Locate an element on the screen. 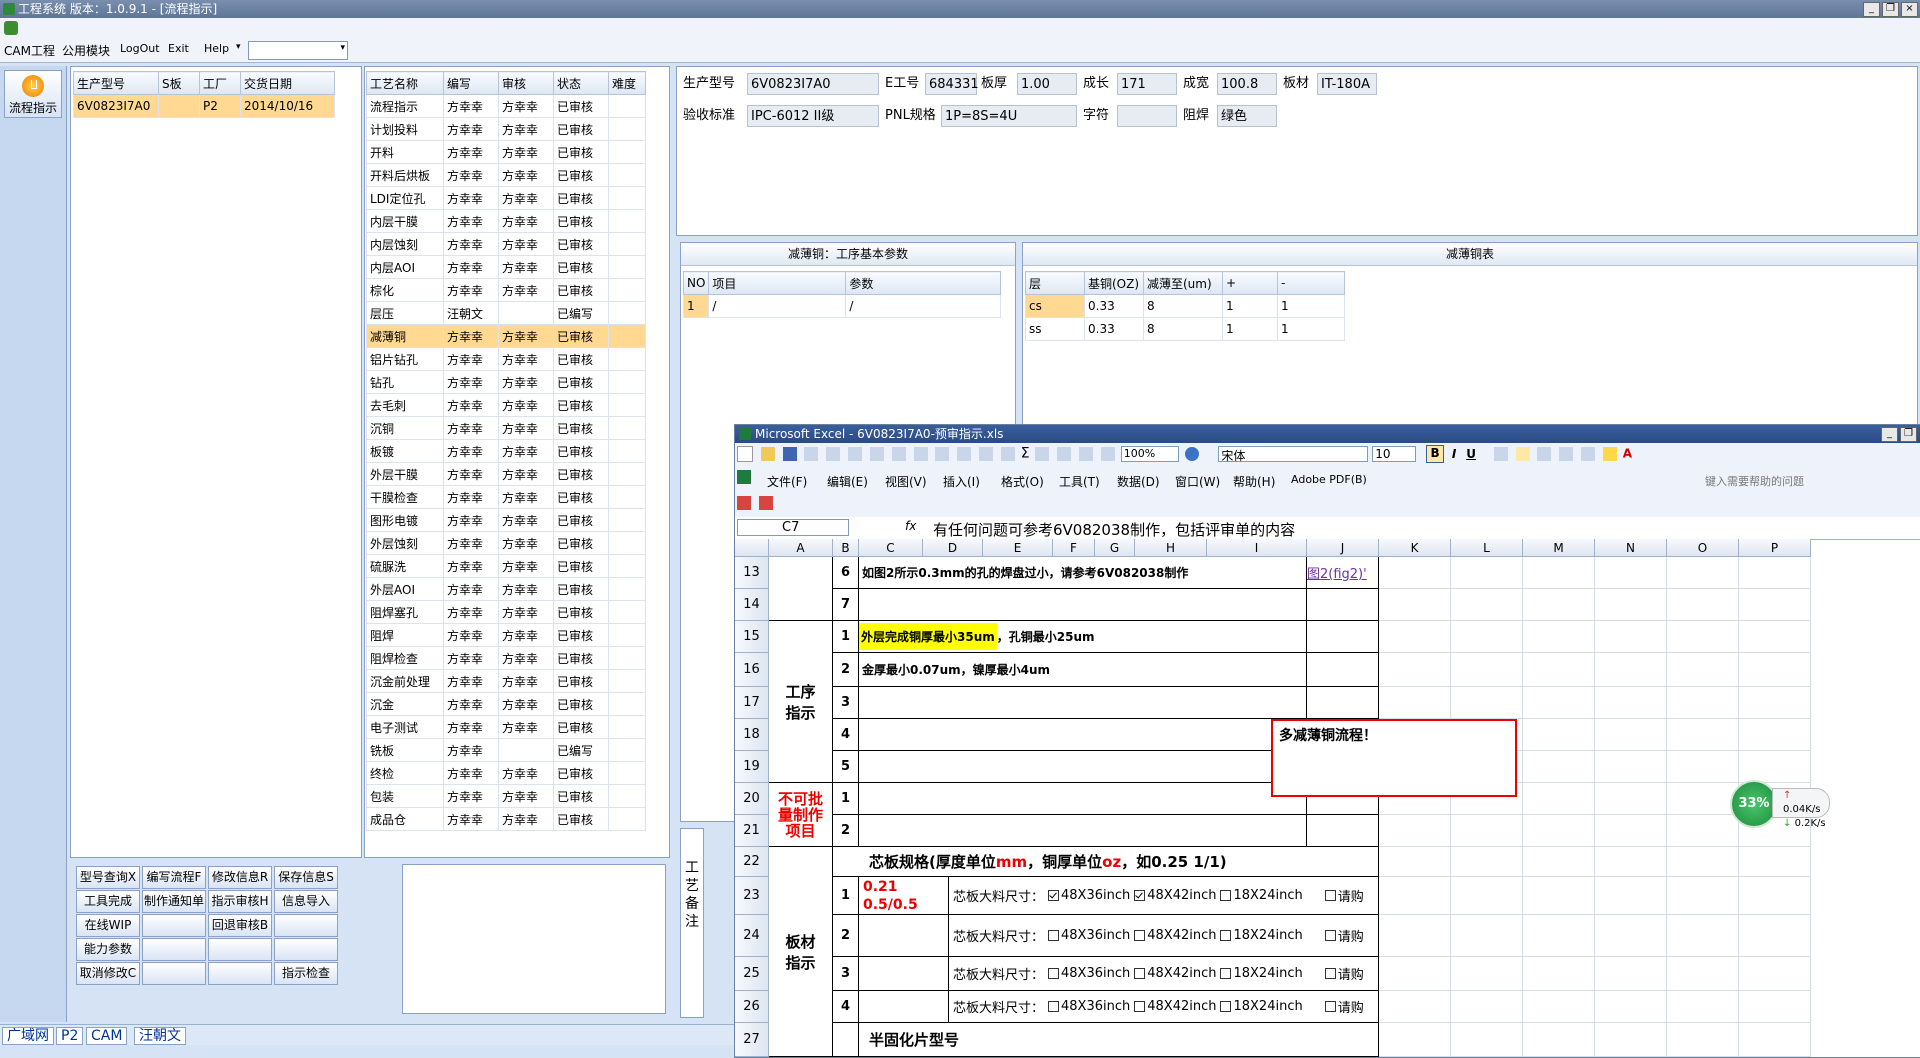 This screenshot has height=1058, width=1920. column-header: E is located at coordinates (1018, 548).